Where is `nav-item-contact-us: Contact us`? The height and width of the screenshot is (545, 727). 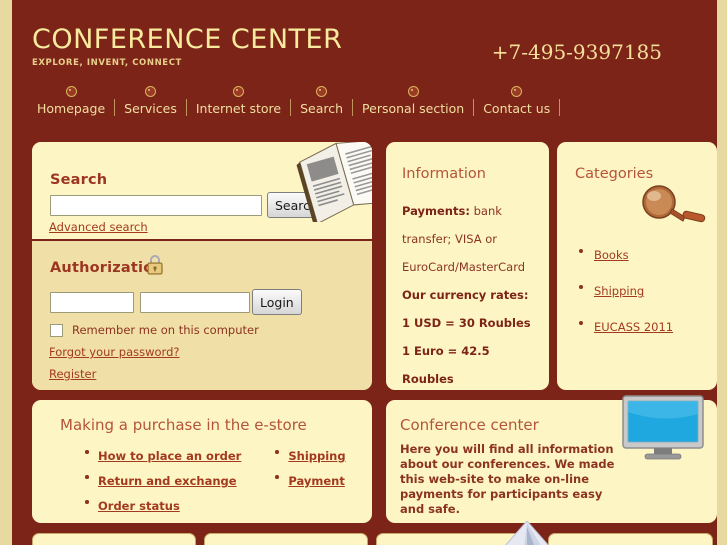
nav-item-contact-us: Contact us is located at coordinates (516, 101).